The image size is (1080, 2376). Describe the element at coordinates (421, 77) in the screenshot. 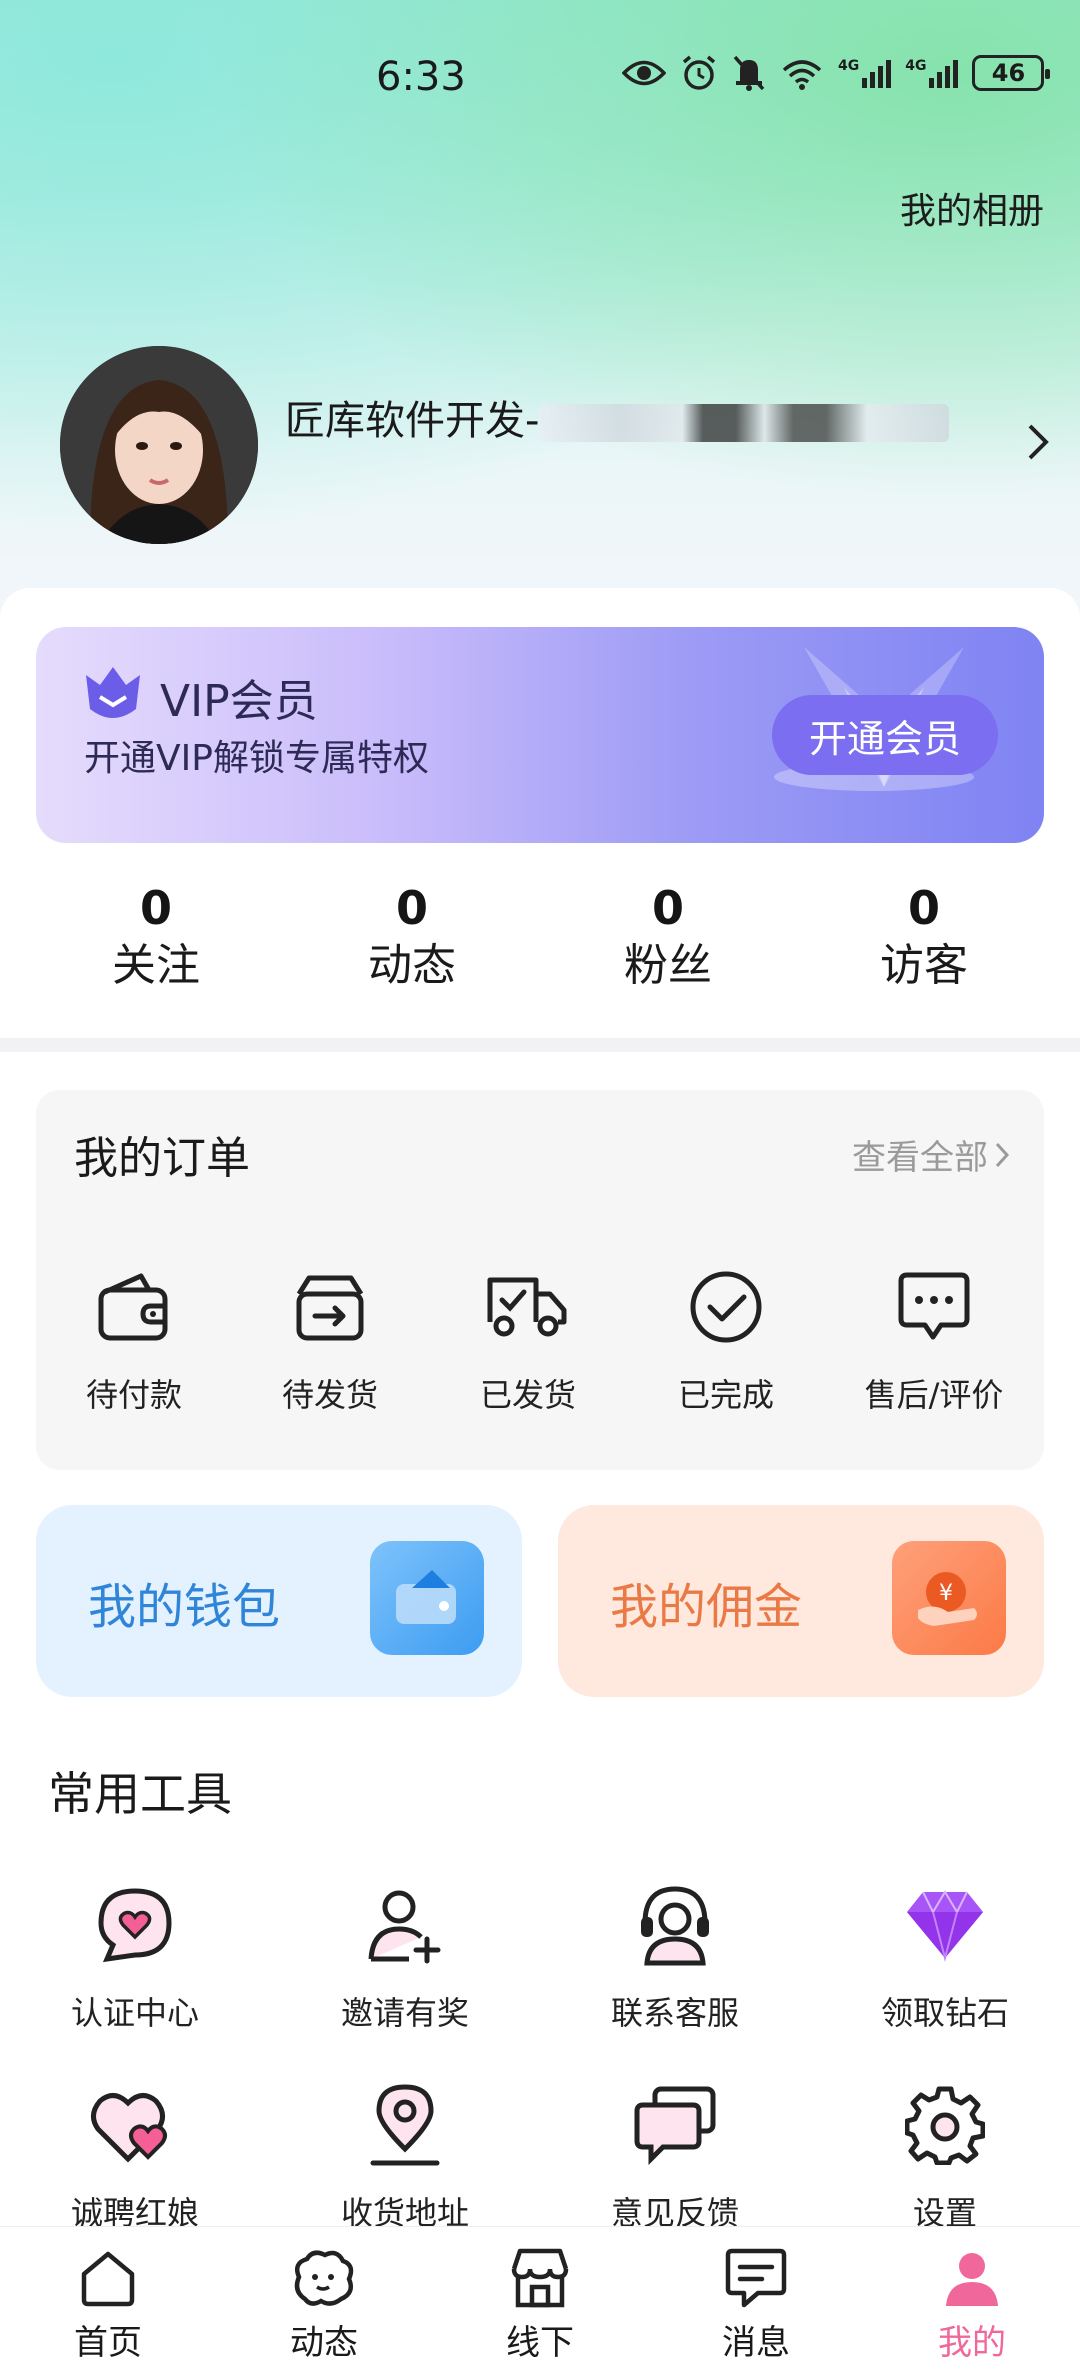

I see `status-time: 6:33` at that location.